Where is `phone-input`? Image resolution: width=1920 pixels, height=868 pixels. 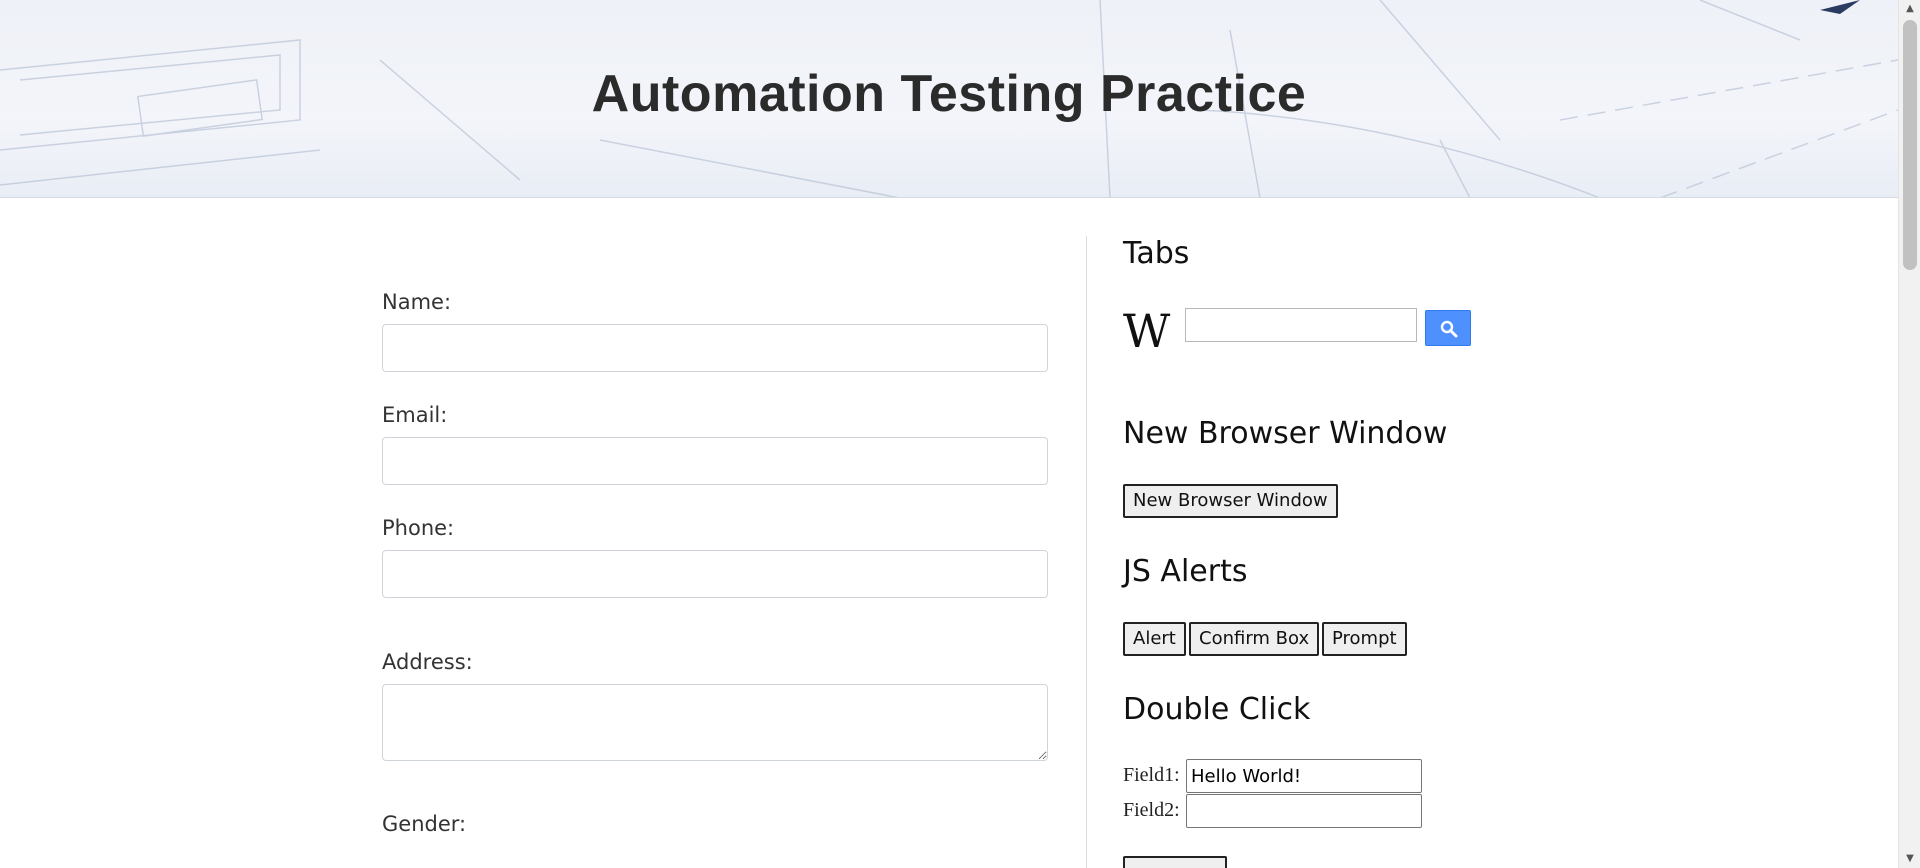 phone-input is located at coordinates (715, 574).